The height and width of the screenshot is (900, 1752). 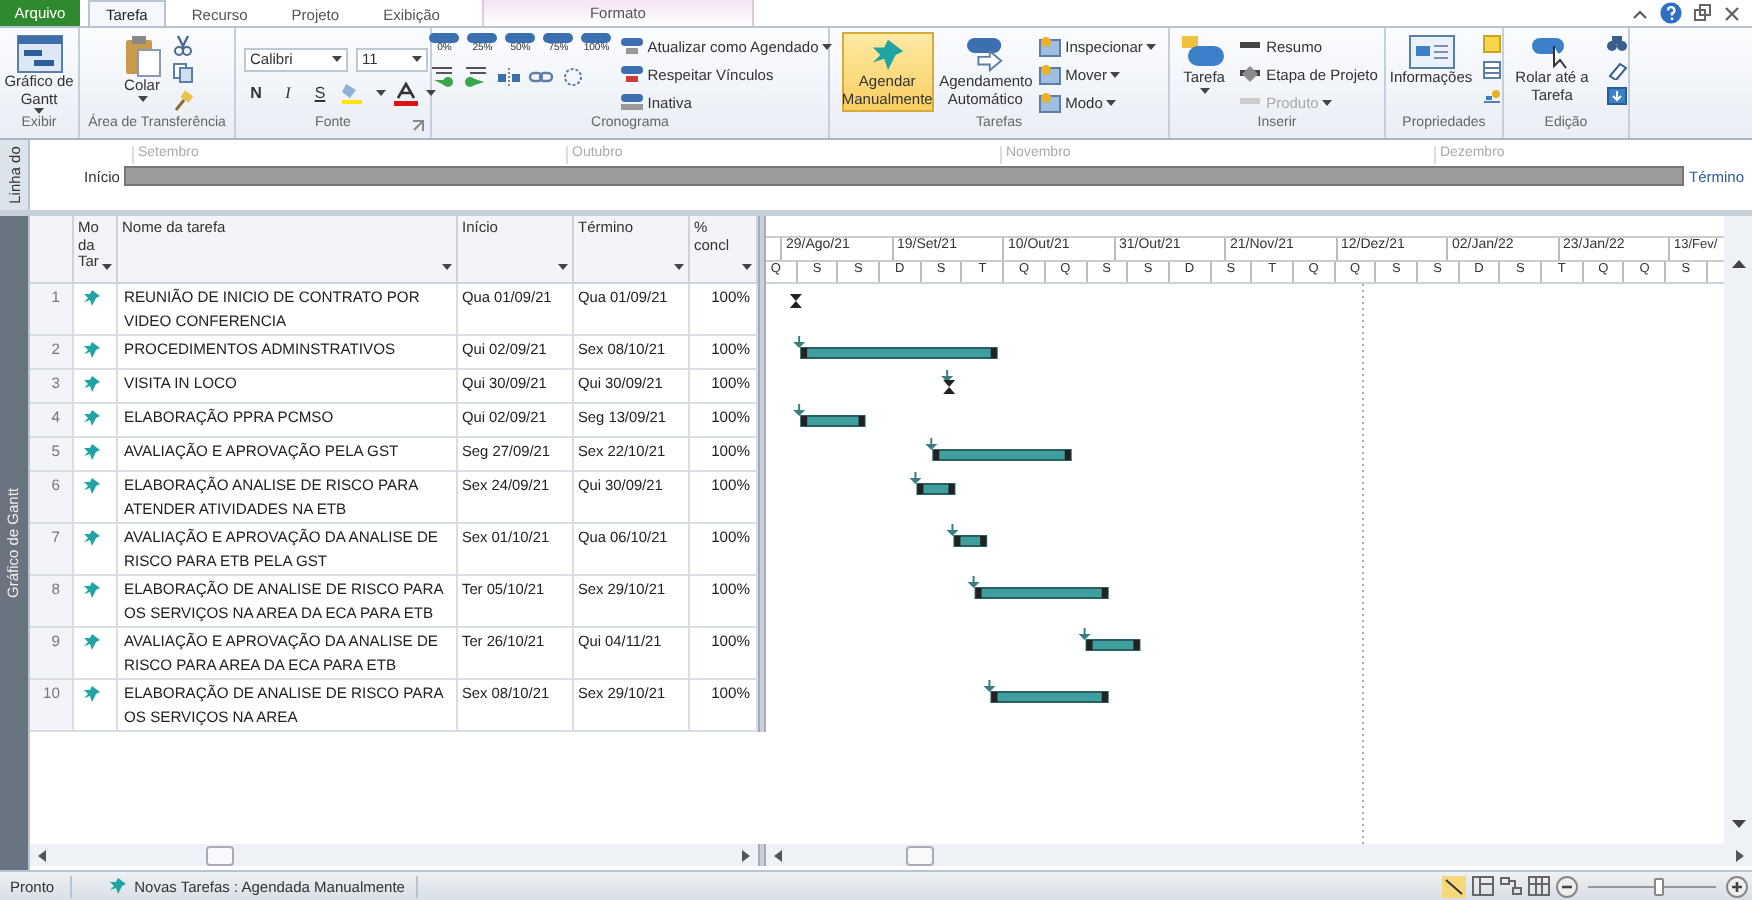 What do you see at coordinates (441, 77) in the screenshot?
I see `outdent-icon` at bounding box center [441, 77].